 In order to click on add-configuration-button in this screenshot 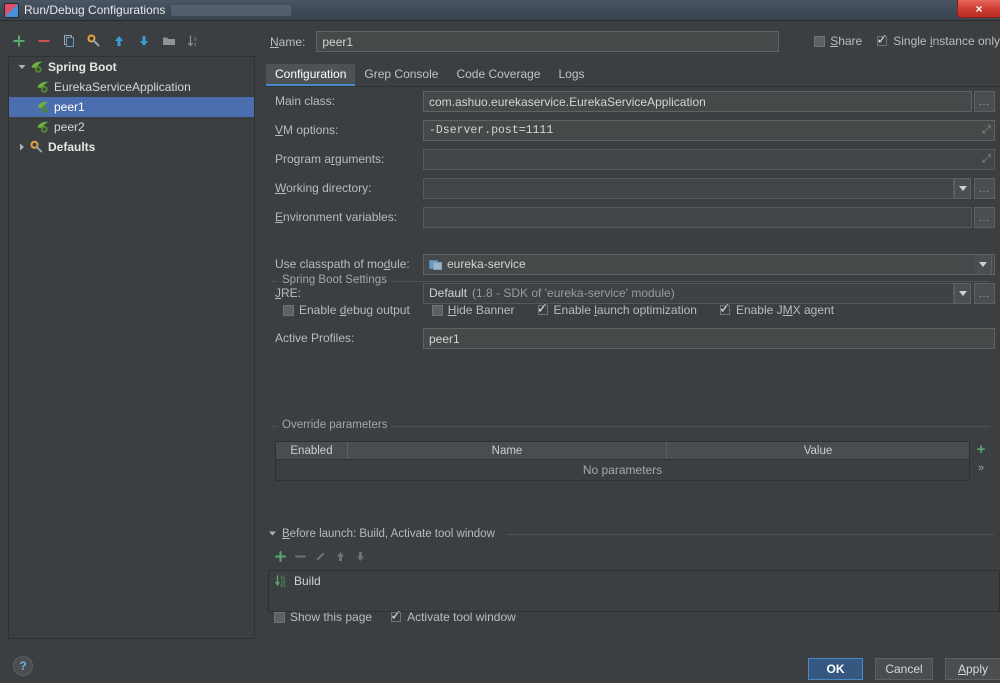, I will do `click(19, 41)`.